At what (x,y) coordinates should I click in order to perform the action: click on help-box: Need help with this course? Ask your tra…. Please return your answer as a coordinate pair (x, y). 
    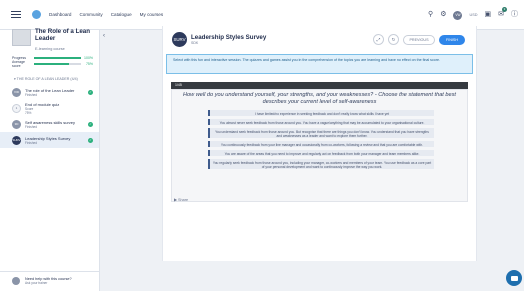
    Looking at the image, I should click on (42, 281).